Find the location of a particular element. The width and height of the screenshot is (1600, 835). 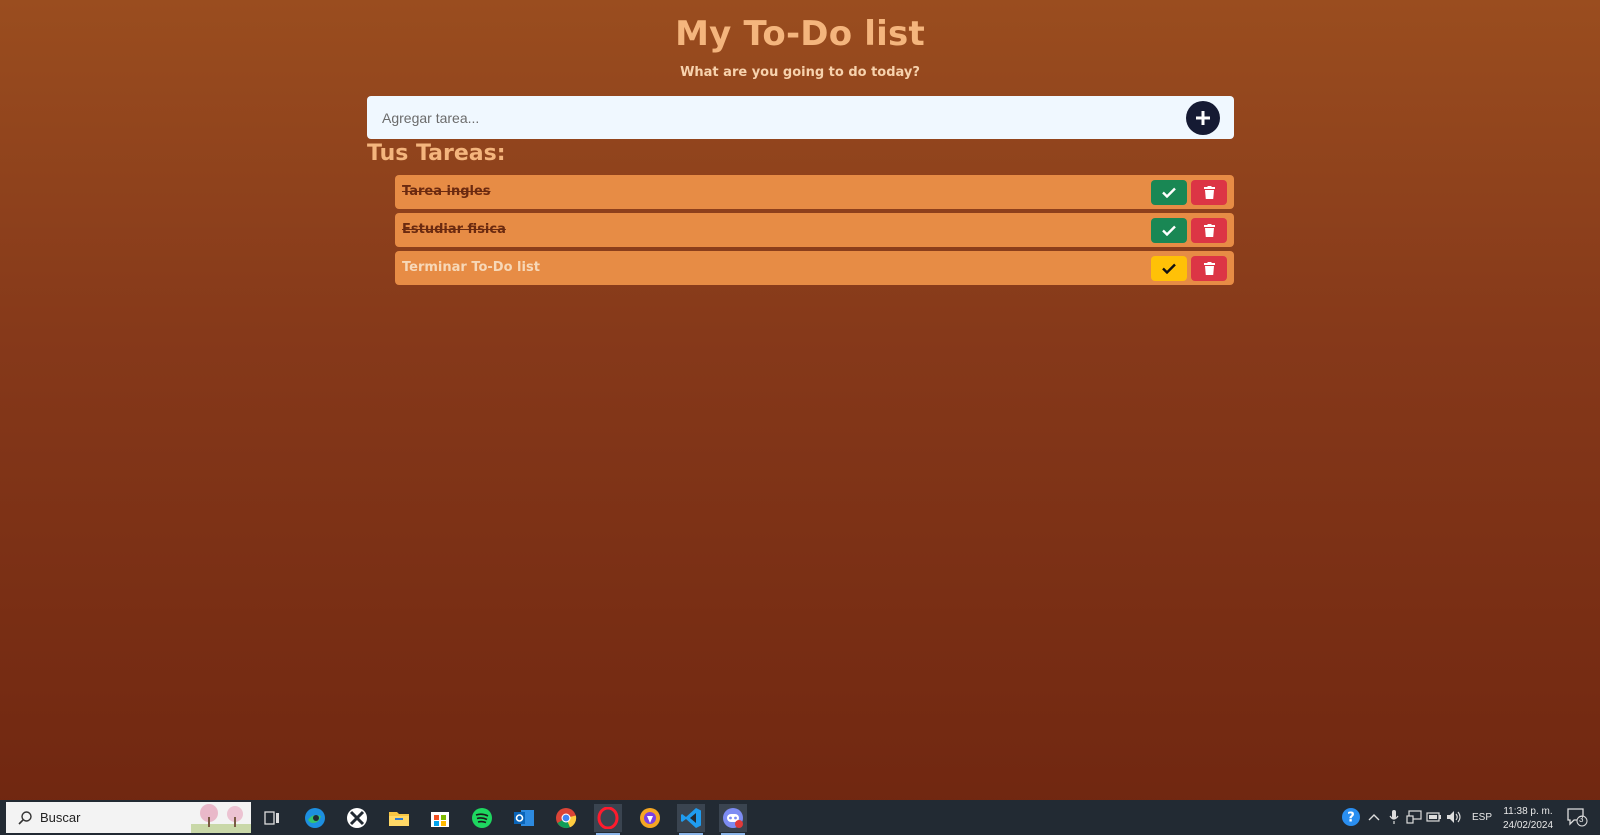

search-icon is located at coordinates (25, 817).